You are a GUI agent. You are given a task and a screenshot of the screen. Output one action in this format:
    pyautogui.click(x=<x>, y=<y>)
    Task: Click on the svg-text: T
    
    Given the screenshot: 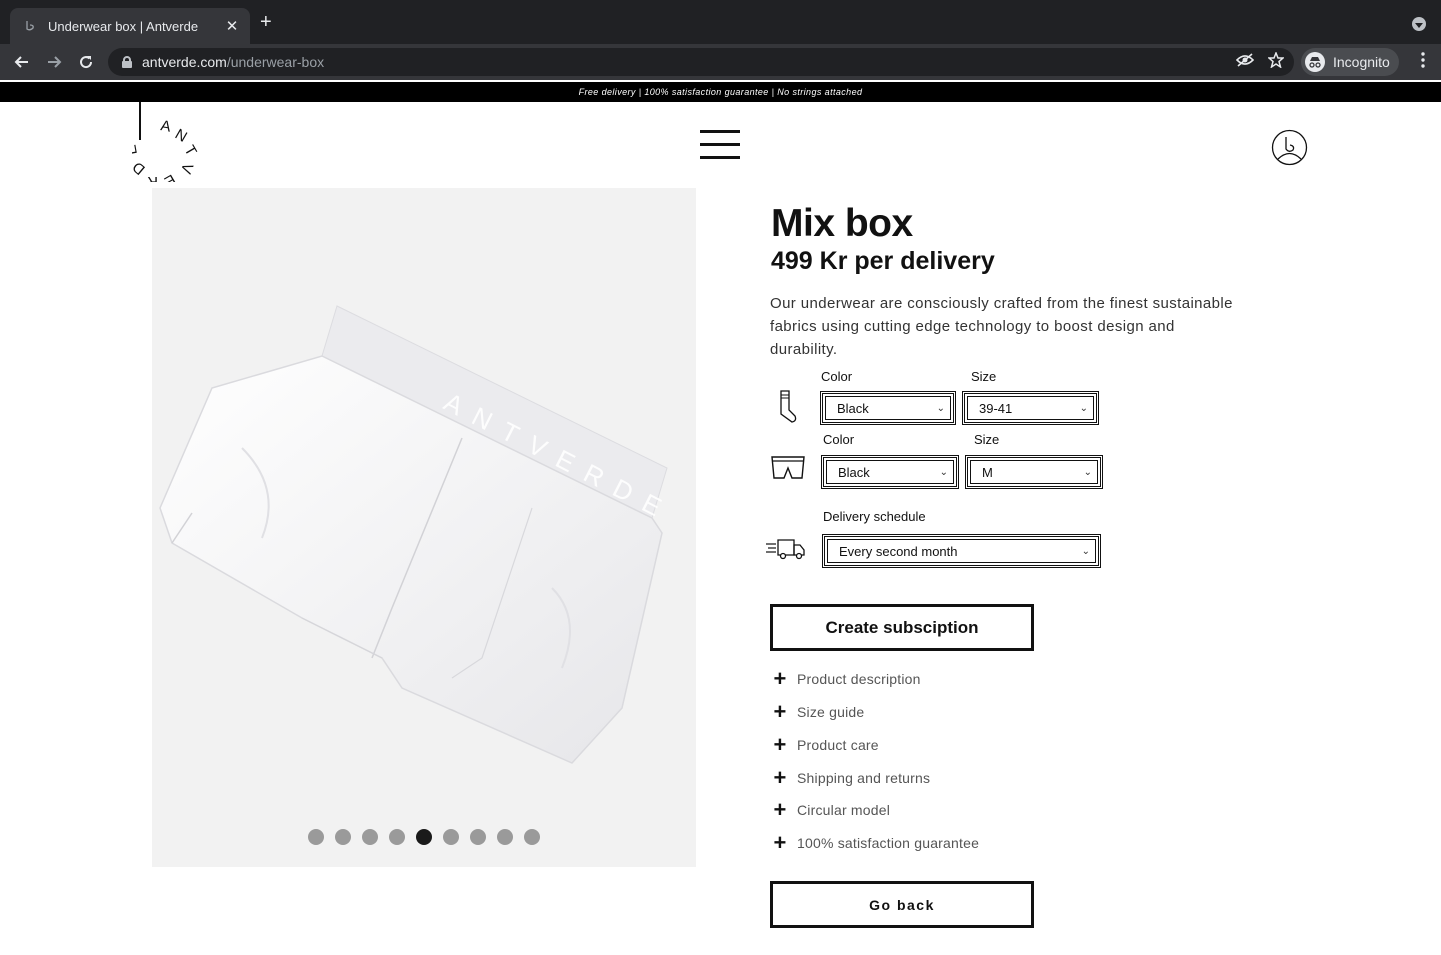 What is the action you would take?
    pyautogui.click(x=190, y=151)
    